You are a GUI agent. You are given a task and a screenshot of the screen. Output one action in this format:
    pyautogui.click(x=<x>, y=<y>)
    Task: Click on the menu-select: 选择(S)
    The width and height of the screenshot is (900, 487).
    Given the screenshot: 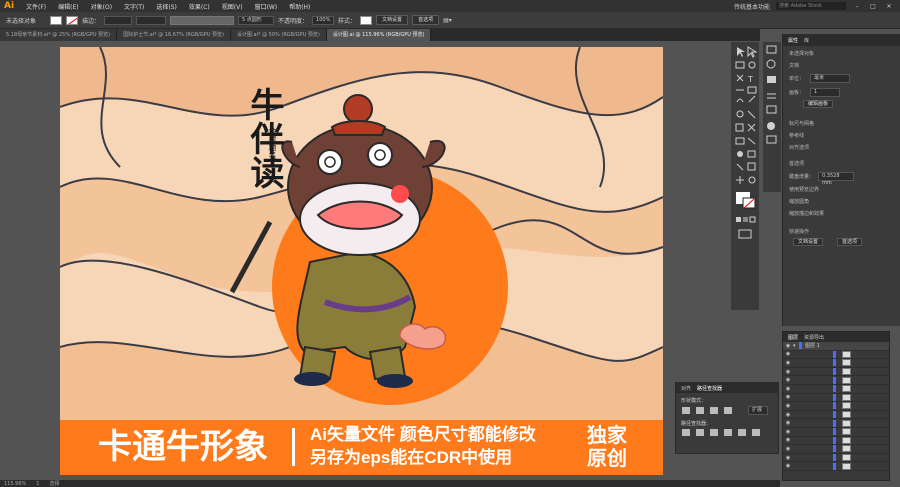 What is the action you would take?
    pyautogui.click(x=166, y=6)
    